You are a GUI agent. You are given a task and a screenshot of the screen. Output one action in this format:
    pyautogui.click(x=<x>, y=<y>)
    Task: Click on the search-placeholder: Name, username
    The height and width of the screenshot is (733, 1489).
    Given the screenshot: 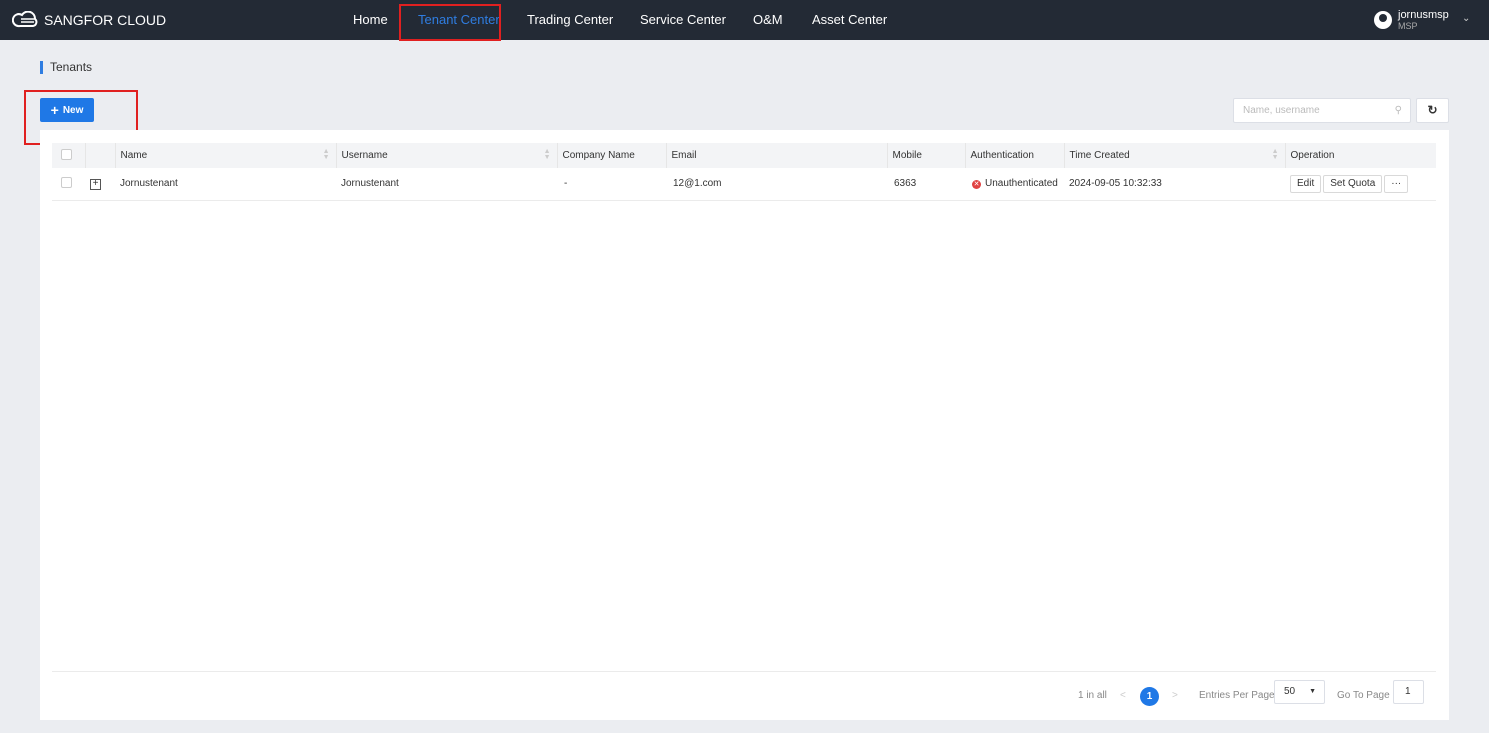 What is the action you would take?
    pyautogui.click(x=1281, y=110)
    